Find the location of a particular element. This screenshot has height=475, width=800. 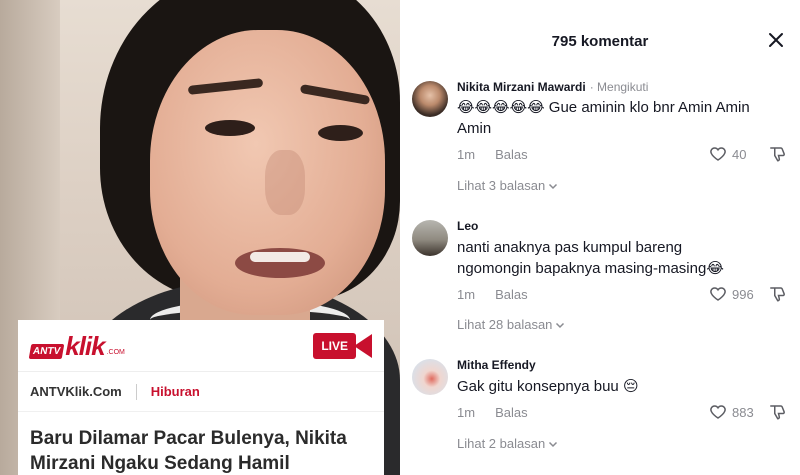

comment-username: Mitha Effendy is located at coordinates (496, 365).